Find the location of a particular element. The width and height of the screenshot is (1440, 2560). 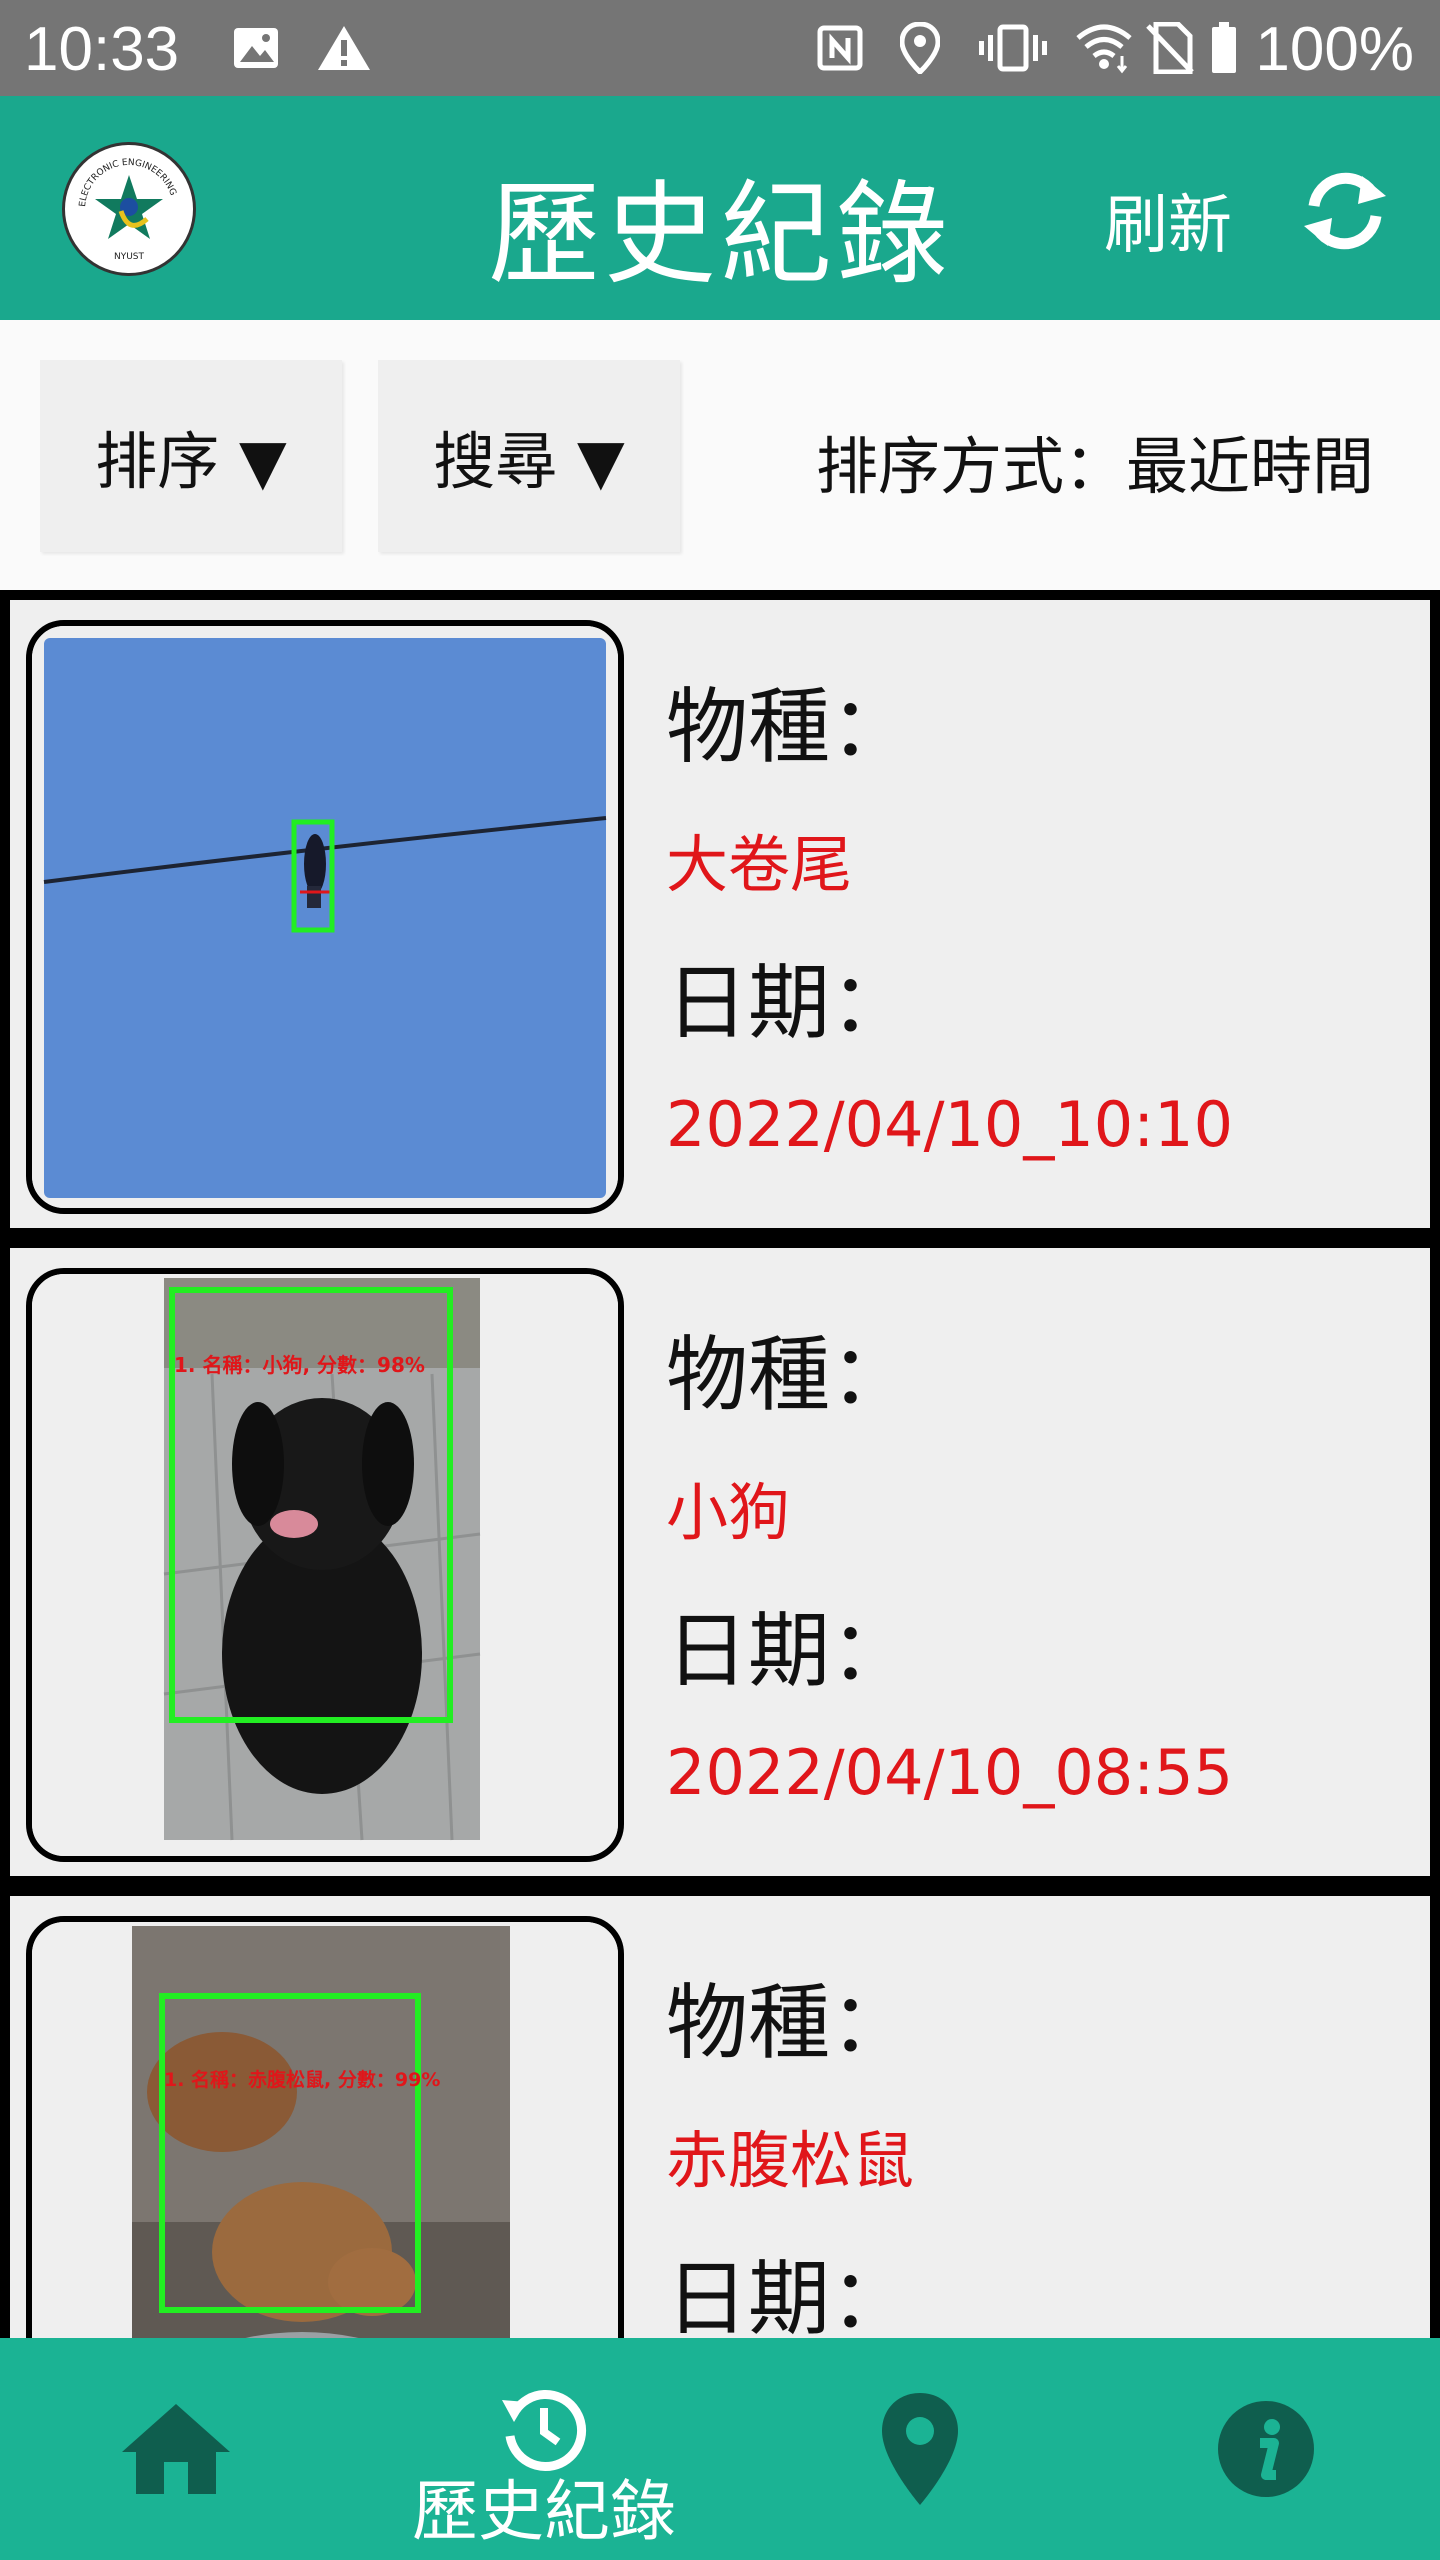

dog-photo: 1. 名稱：小狗, 分數：98% is located at coordinates (325, 1565).